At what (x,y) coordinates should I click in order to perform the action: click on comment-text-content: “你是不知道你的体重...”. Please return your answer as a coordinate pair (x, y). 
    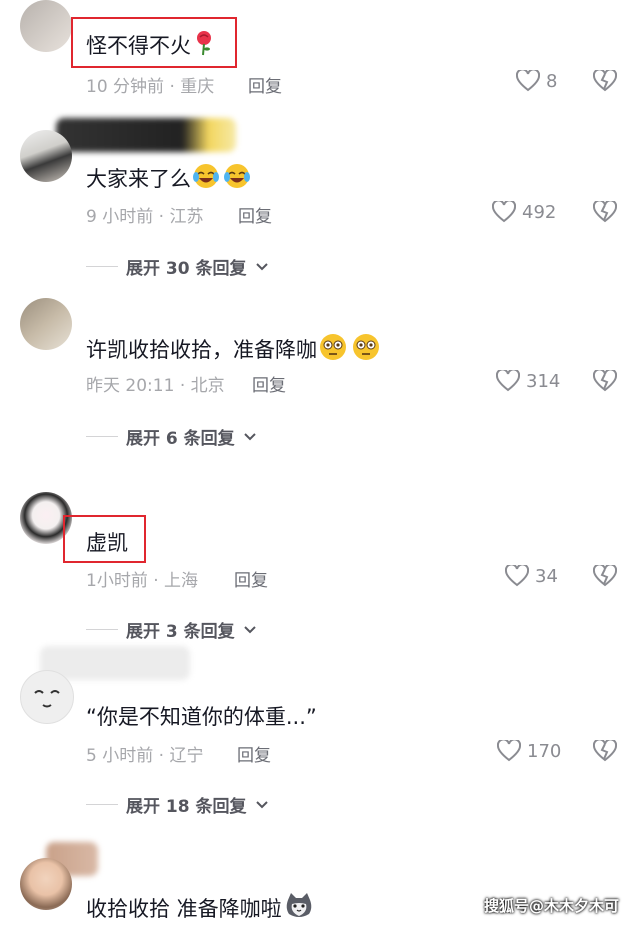
    Looking at the image, I should click on (201, 717).